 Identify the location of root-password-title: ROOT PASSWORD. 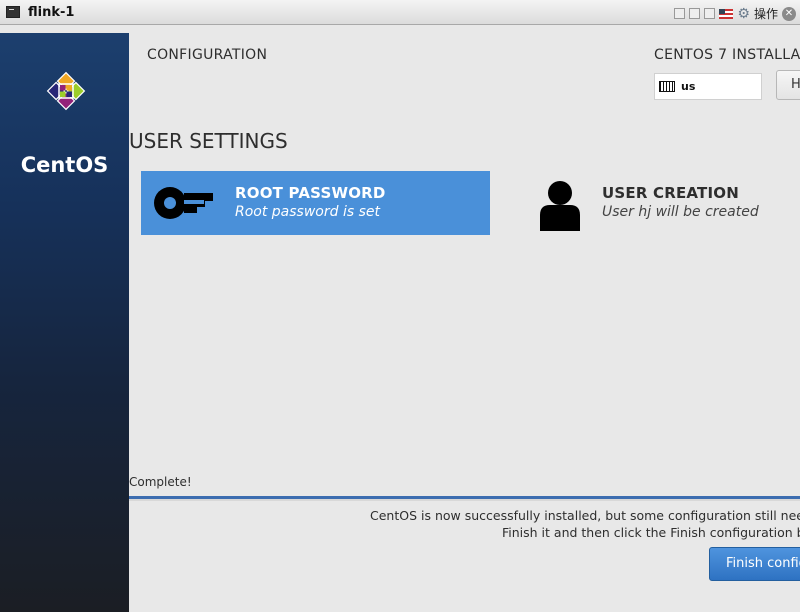
(310, 193).